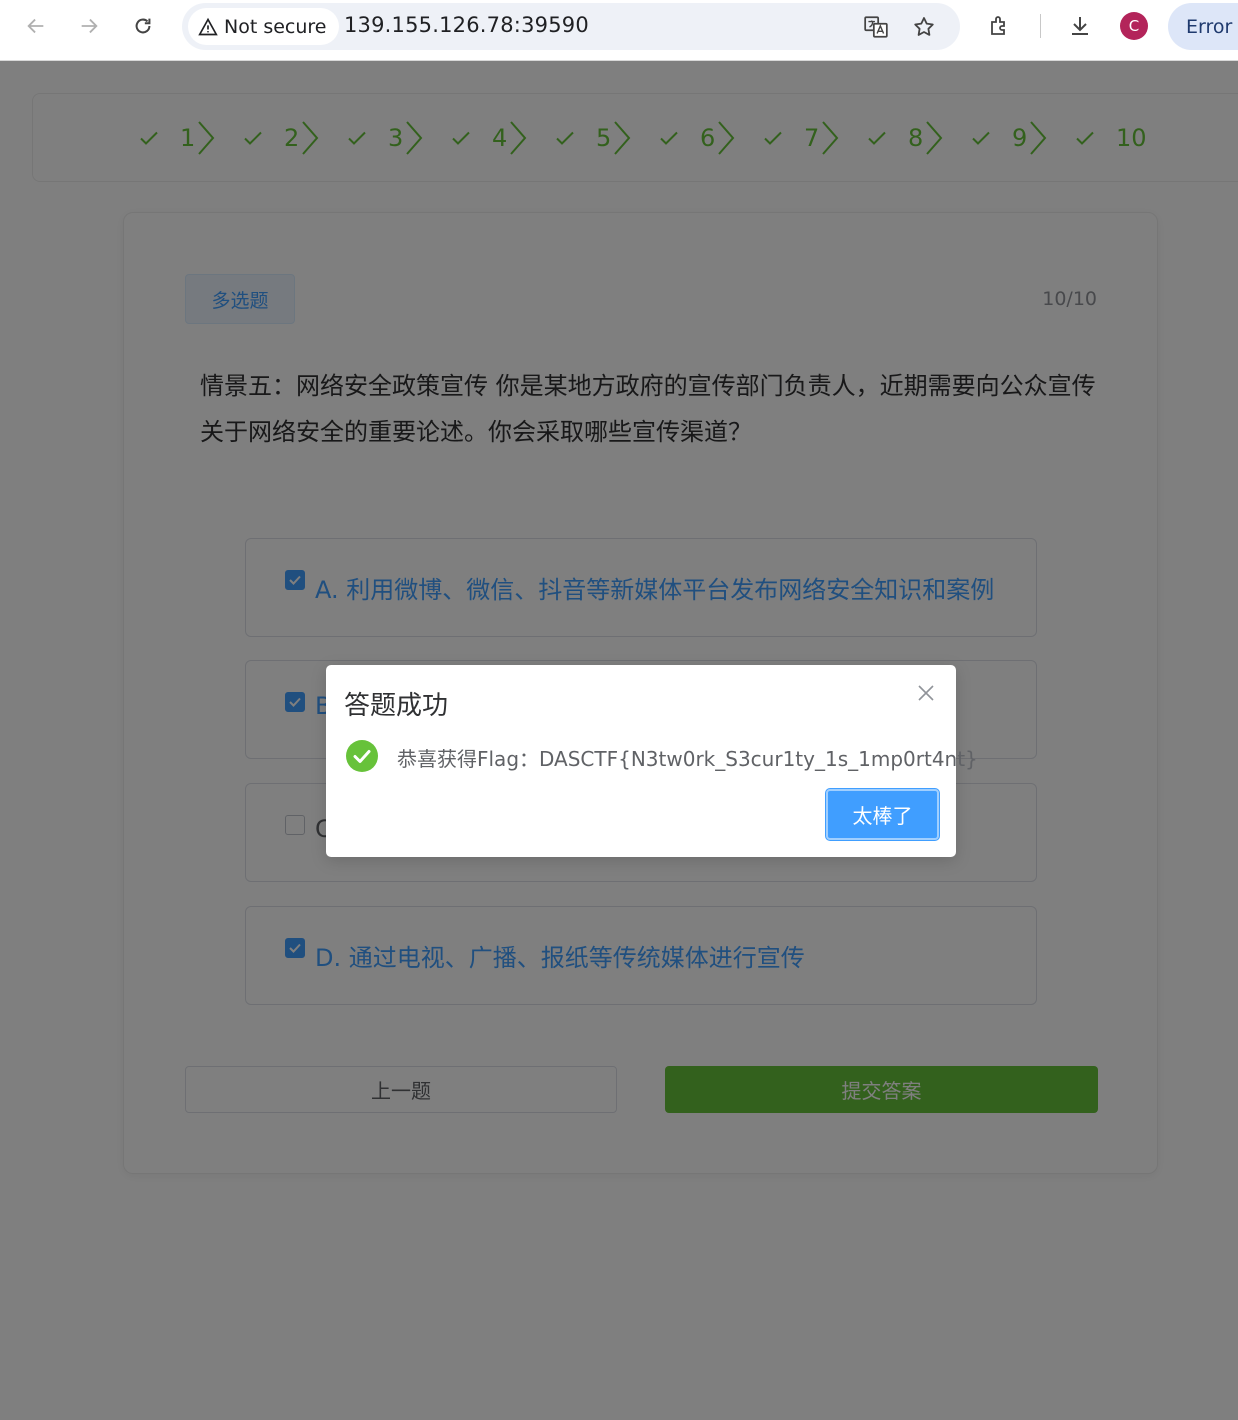 The width and height of the screenshot is (1238, 1420). I want to click on profile-avatar: C, so click(1134, 26).